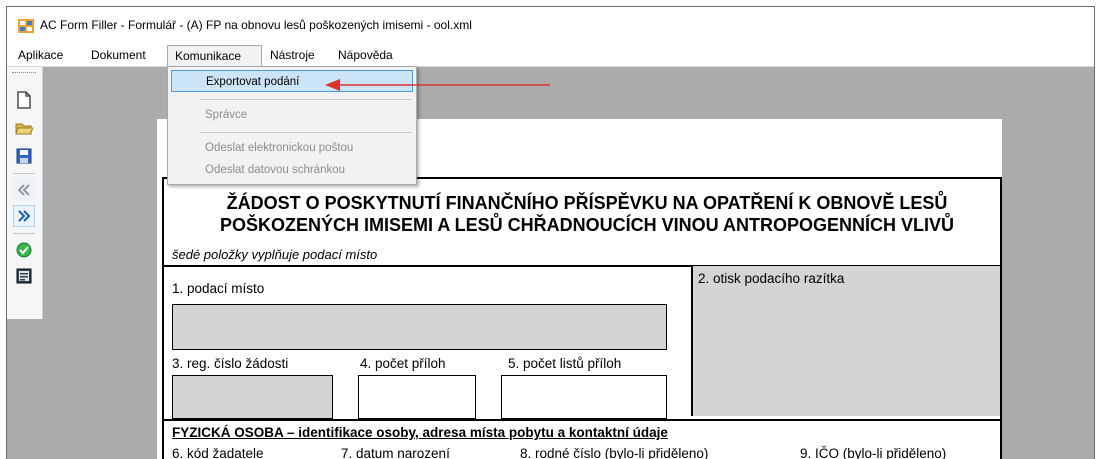  What do you see at coordinates (437, 85) in the screenshot?
I see `annotation-arrow` at bounding box center [437, 85].